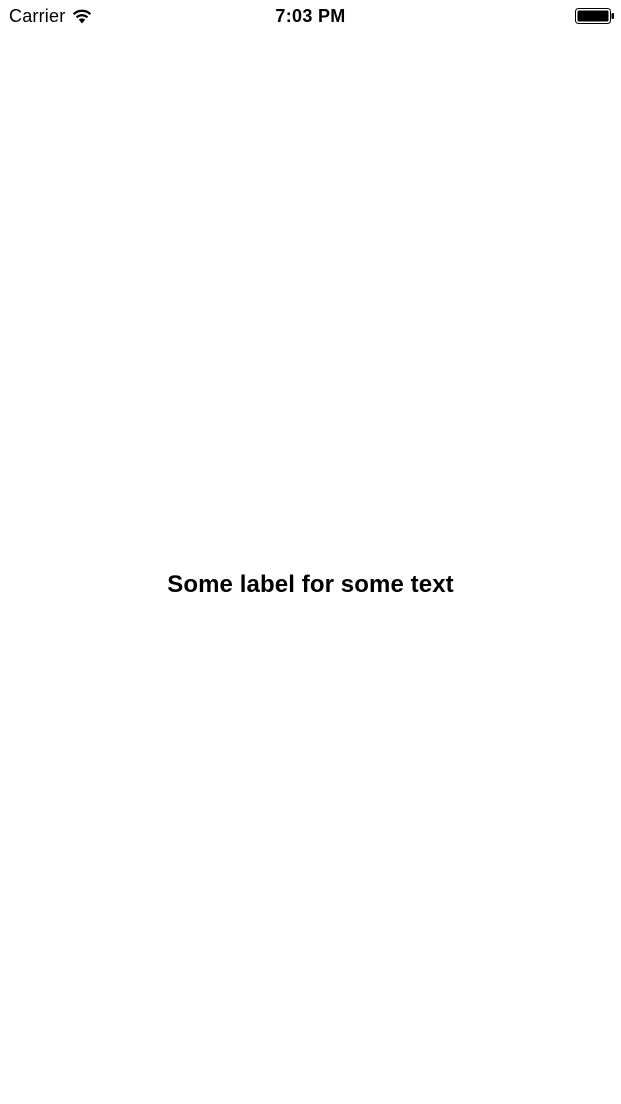  I want to click on center-label: Some label for some text, so click(310, 584).